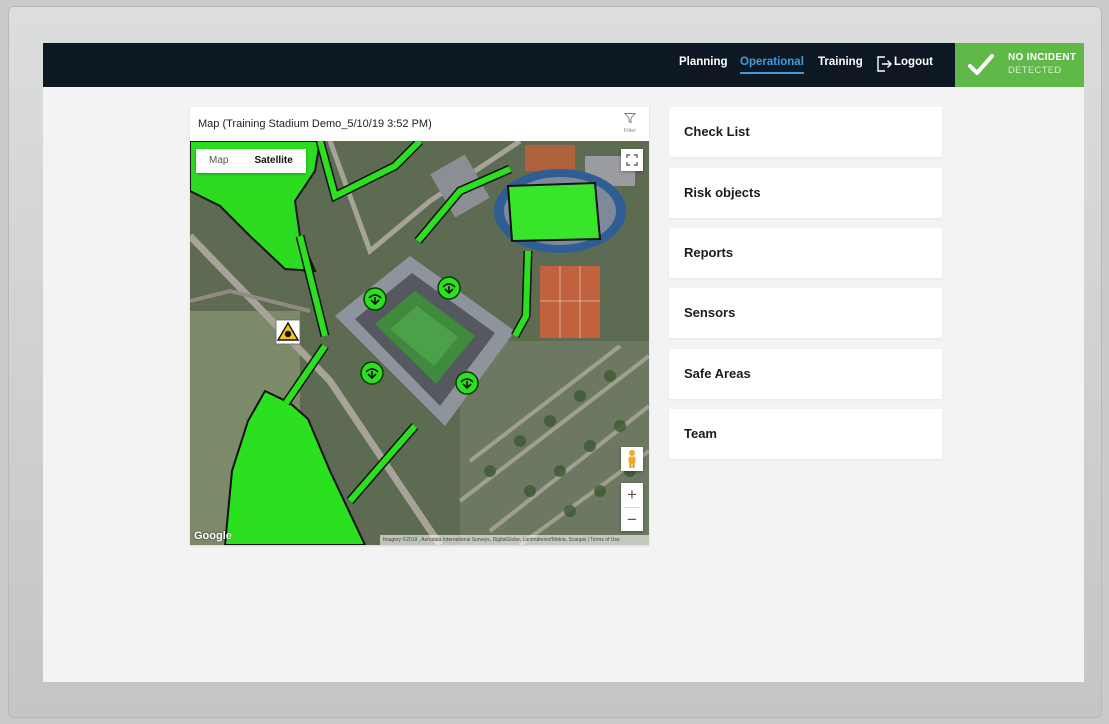 This screenshot has height=724, width=1109. What do you see at coordinates (632, 519) in the screenshot?
I see `zoom-out-button: −` at bounding box center [632, 519].